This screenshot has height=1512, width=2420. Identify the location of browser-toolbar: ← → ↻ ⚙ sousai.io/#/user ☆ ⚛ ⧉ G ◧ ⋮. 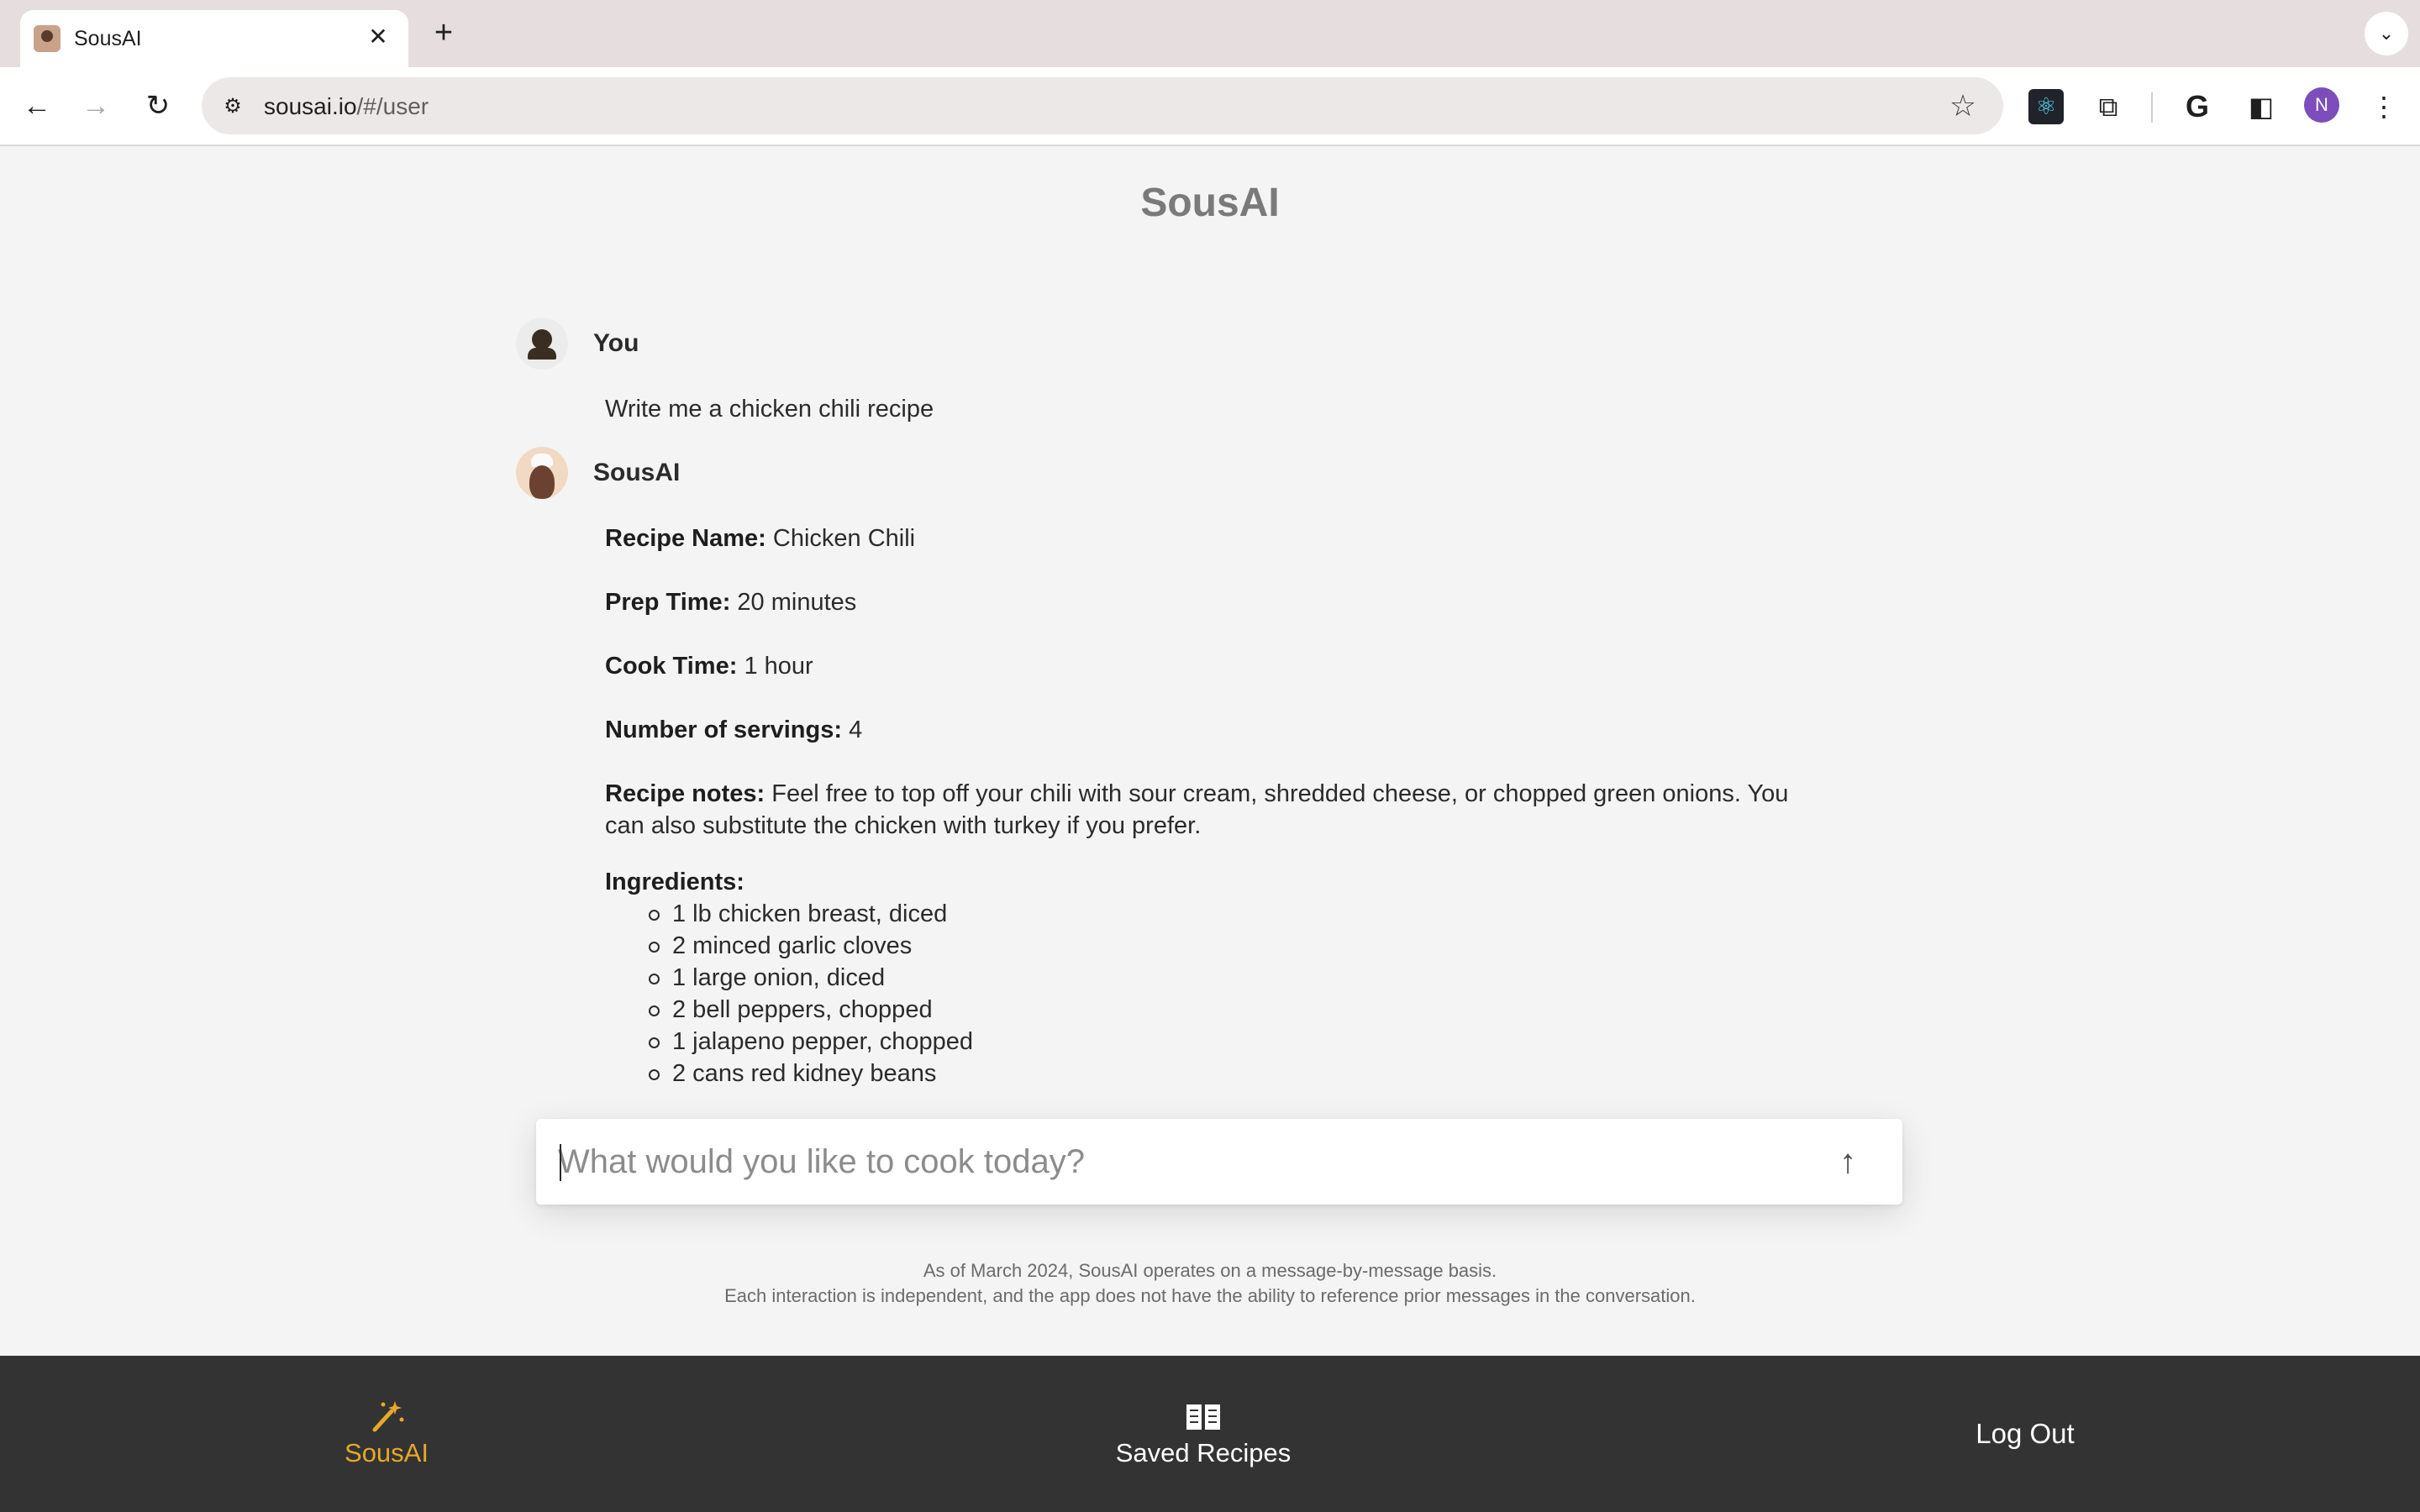
(1210, 106).